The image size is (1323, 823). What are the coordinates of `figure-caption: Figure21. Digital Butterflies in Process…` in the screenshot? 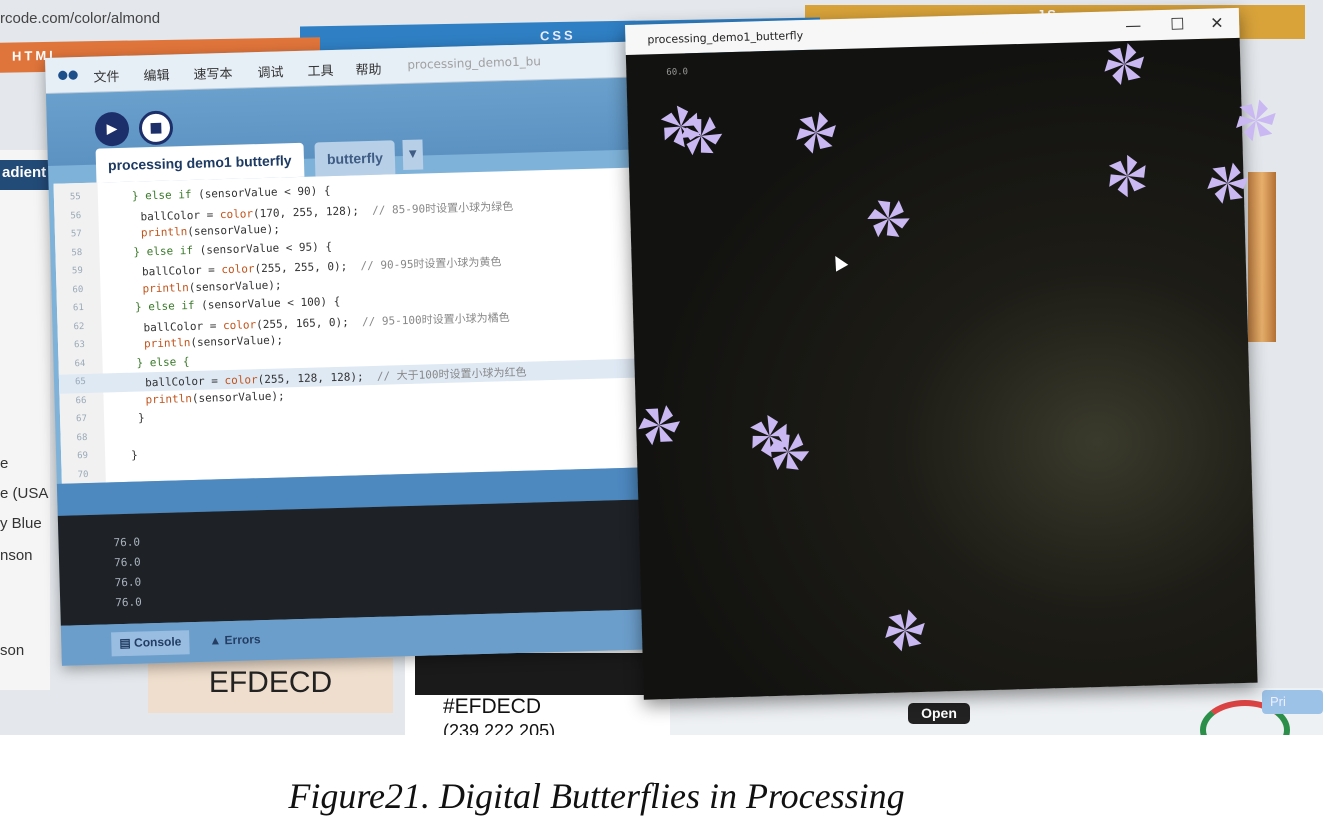 It's located at (596, 796).